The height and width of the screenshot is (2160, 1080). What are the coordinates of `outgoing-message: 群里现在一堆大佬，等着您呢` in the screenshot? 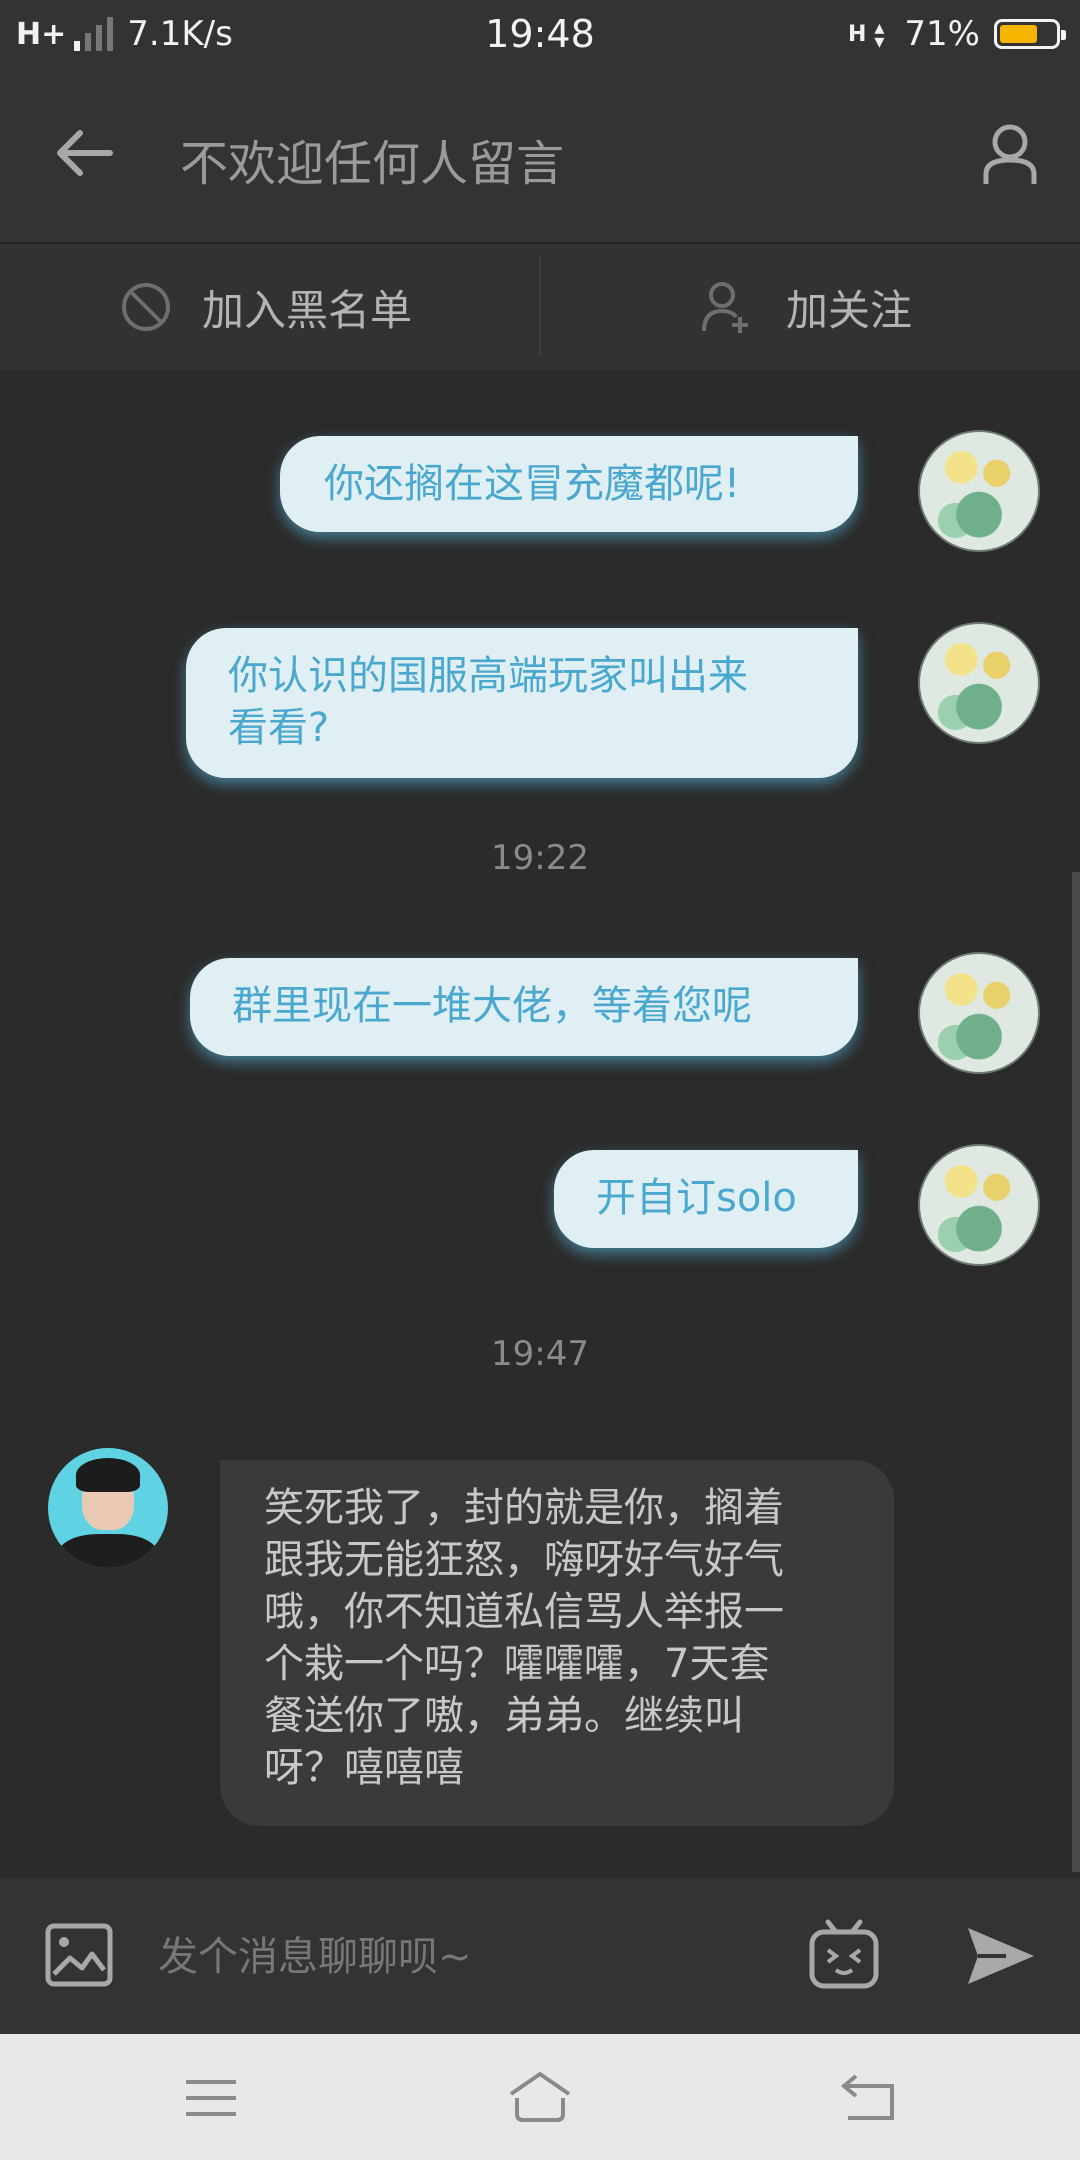 It's located at (524, 1007).